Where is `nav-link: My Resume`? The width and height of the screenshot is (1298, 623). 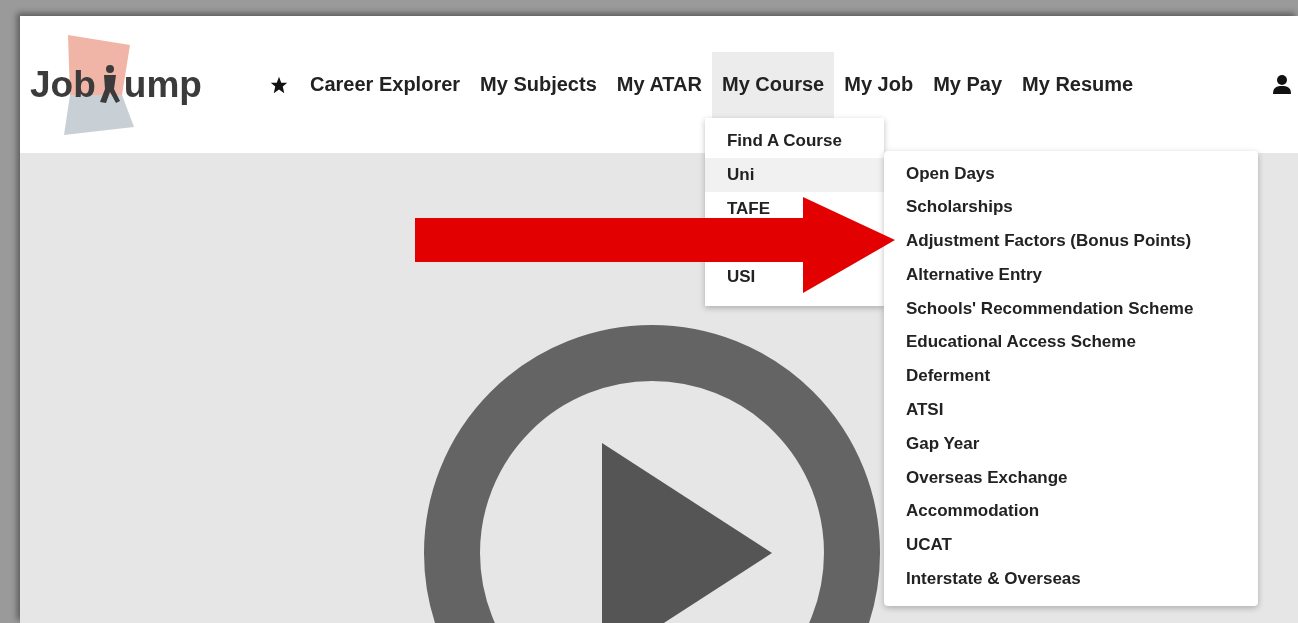
nav-link: My Resume is located at coordinates (1078, 84).